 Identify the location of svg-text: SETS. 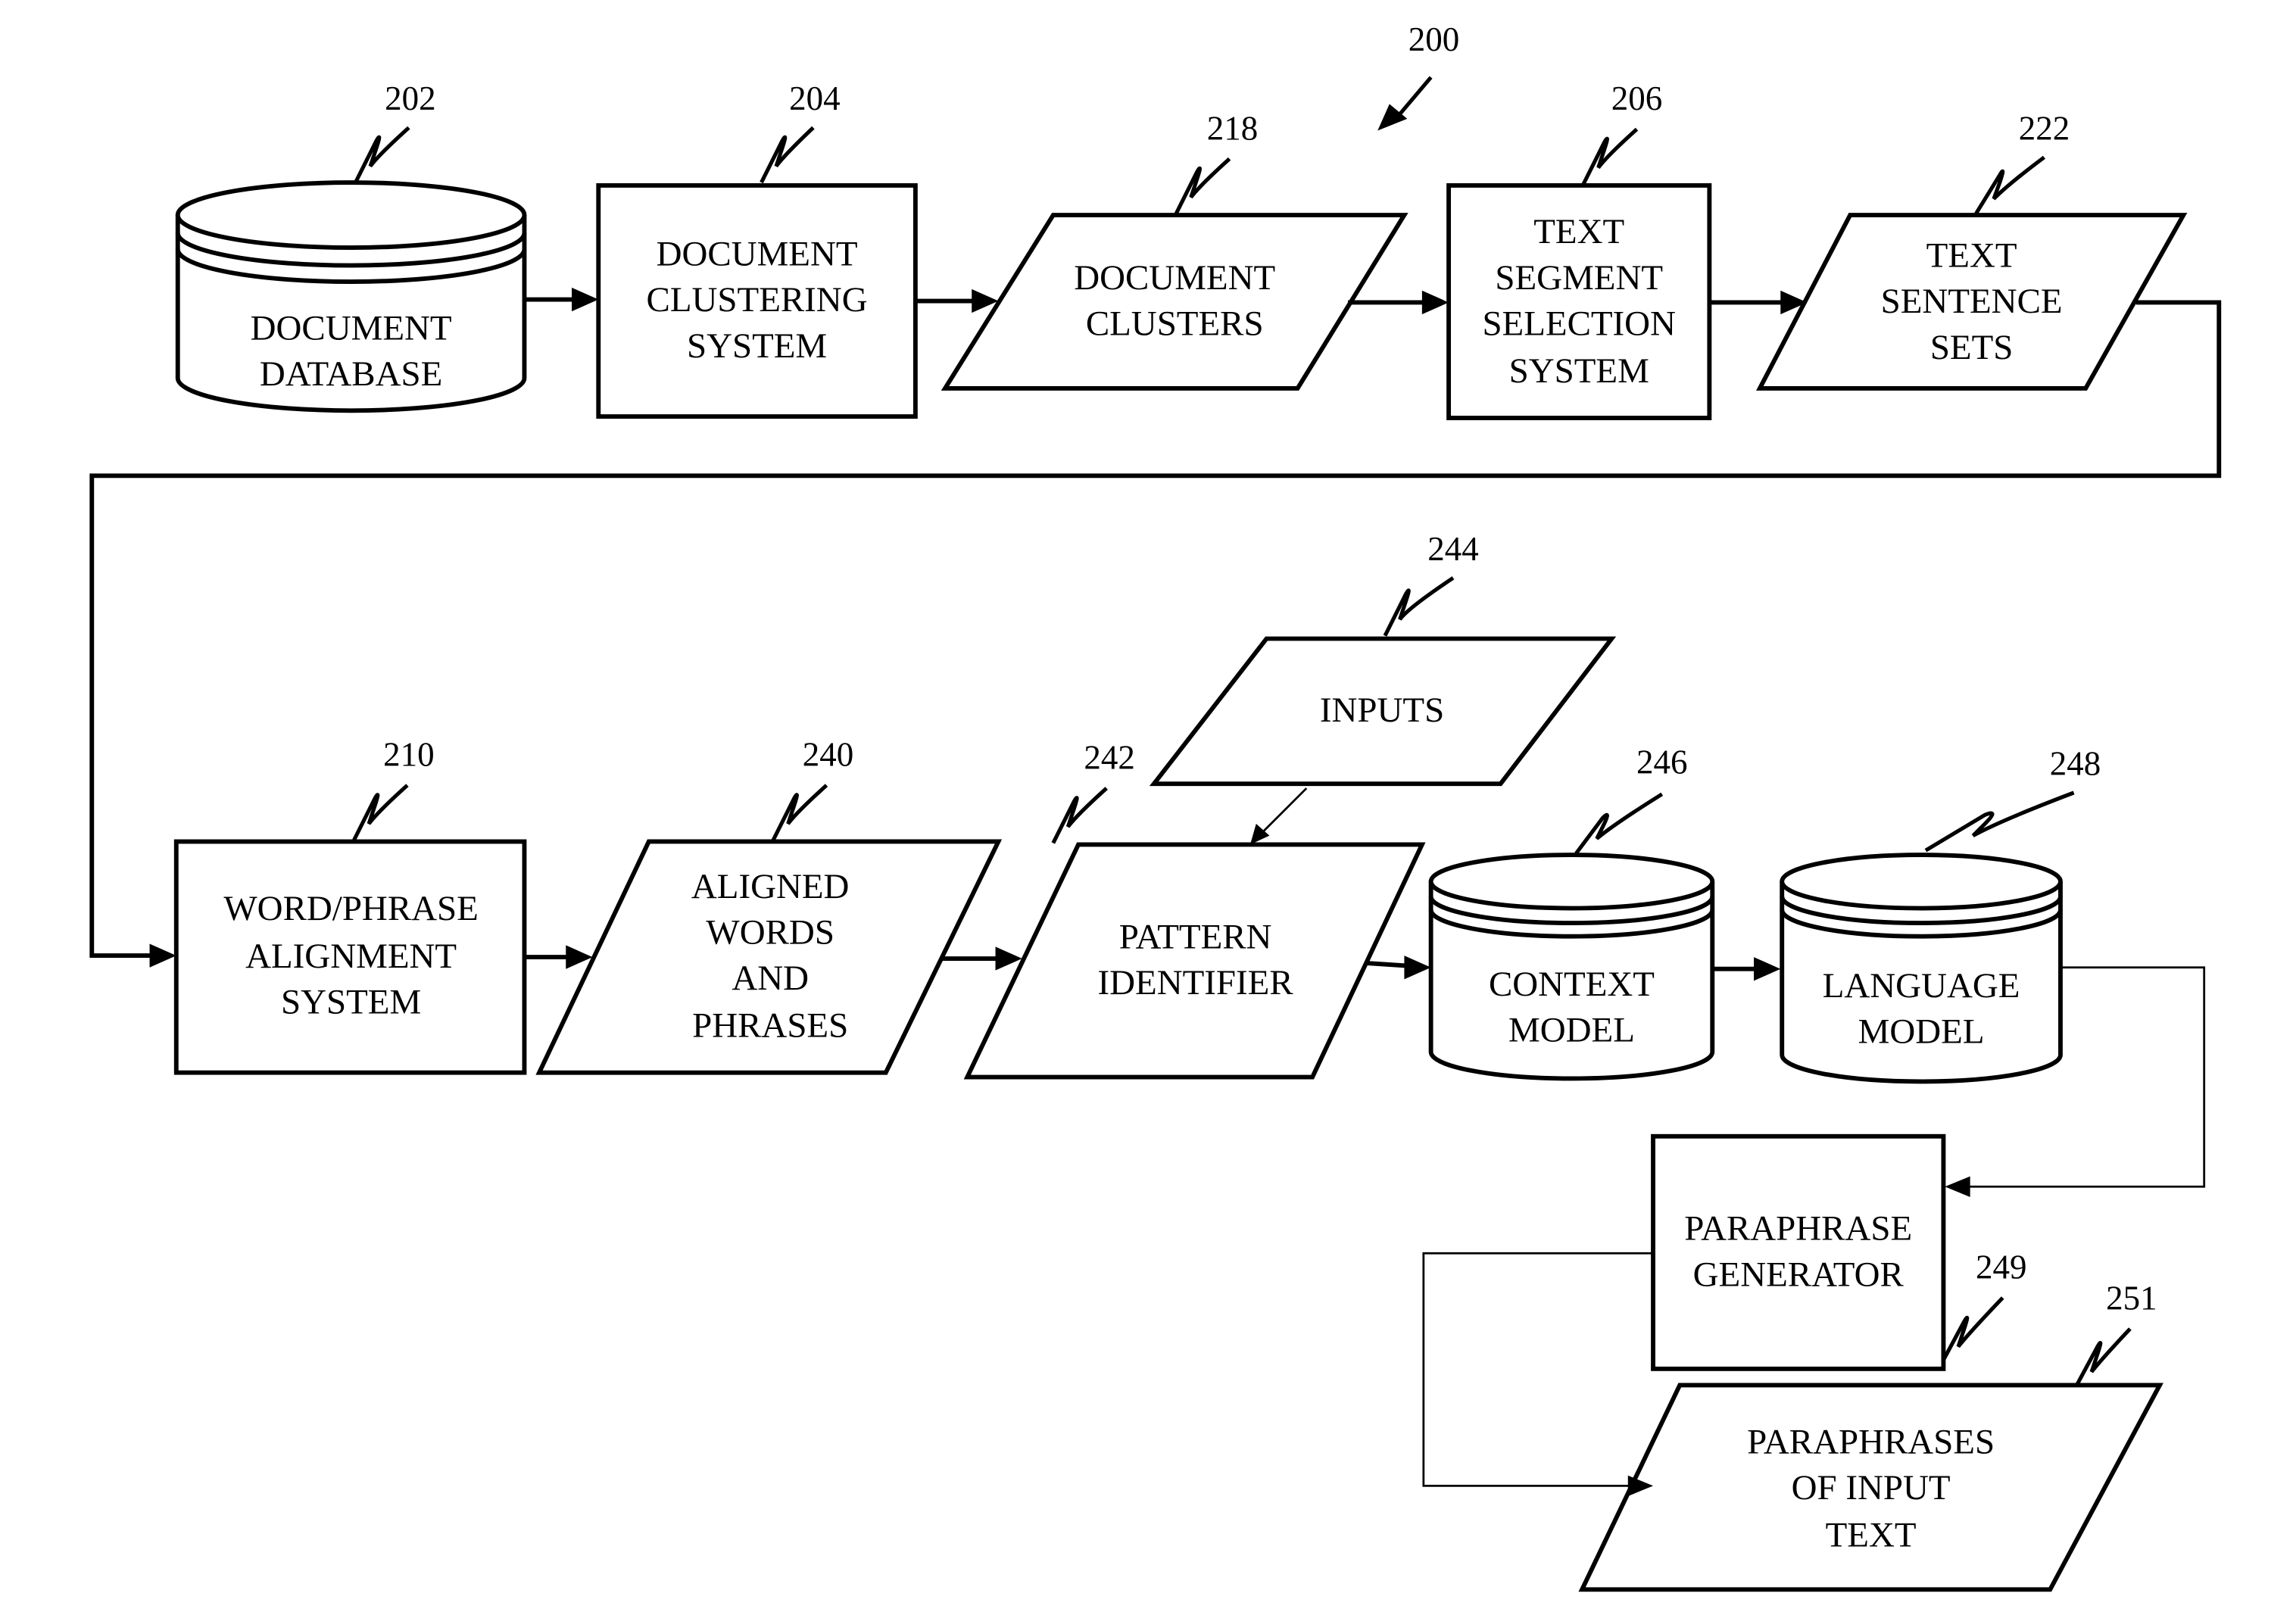
(1972, 347).